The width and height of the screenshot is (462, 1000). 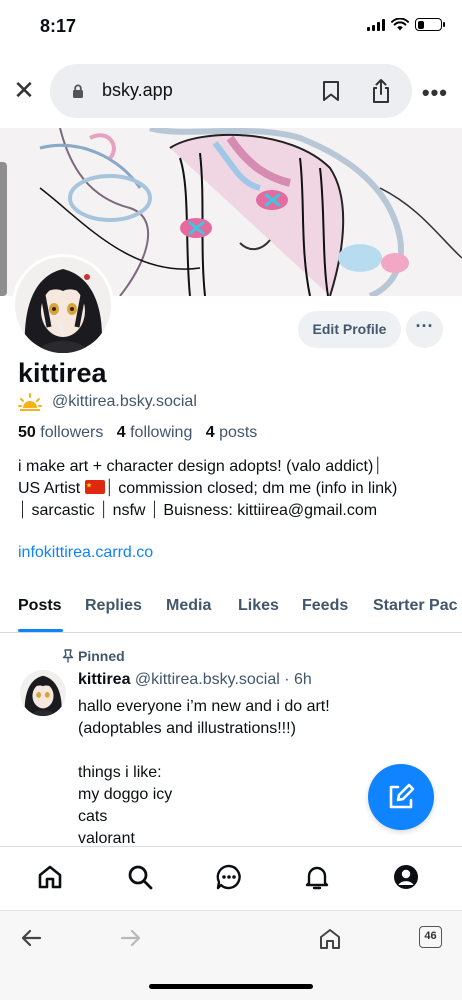 I want to click on ellipsis-icon: ···, so click(x=424, y=326).